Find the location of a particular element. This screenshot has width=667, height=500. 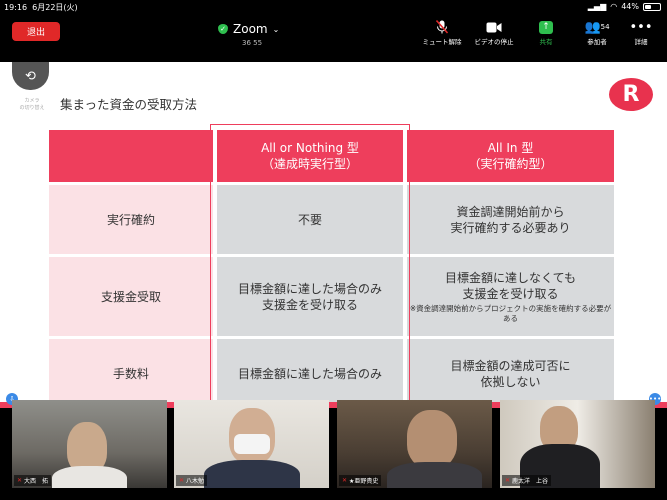

all-or-nothing-cell: 不要 is located at coordinates (310, 219).